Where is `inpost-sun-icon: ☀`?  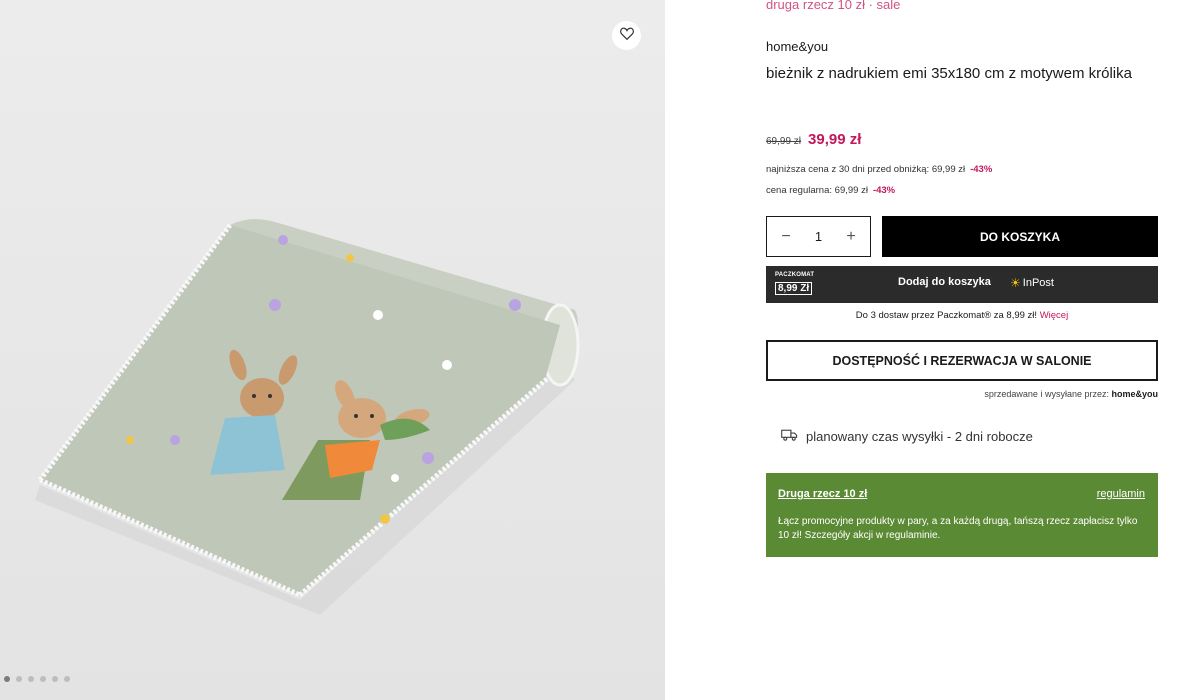 inpost-sun-icon: ☀ is located at coordinates (1015, 283).